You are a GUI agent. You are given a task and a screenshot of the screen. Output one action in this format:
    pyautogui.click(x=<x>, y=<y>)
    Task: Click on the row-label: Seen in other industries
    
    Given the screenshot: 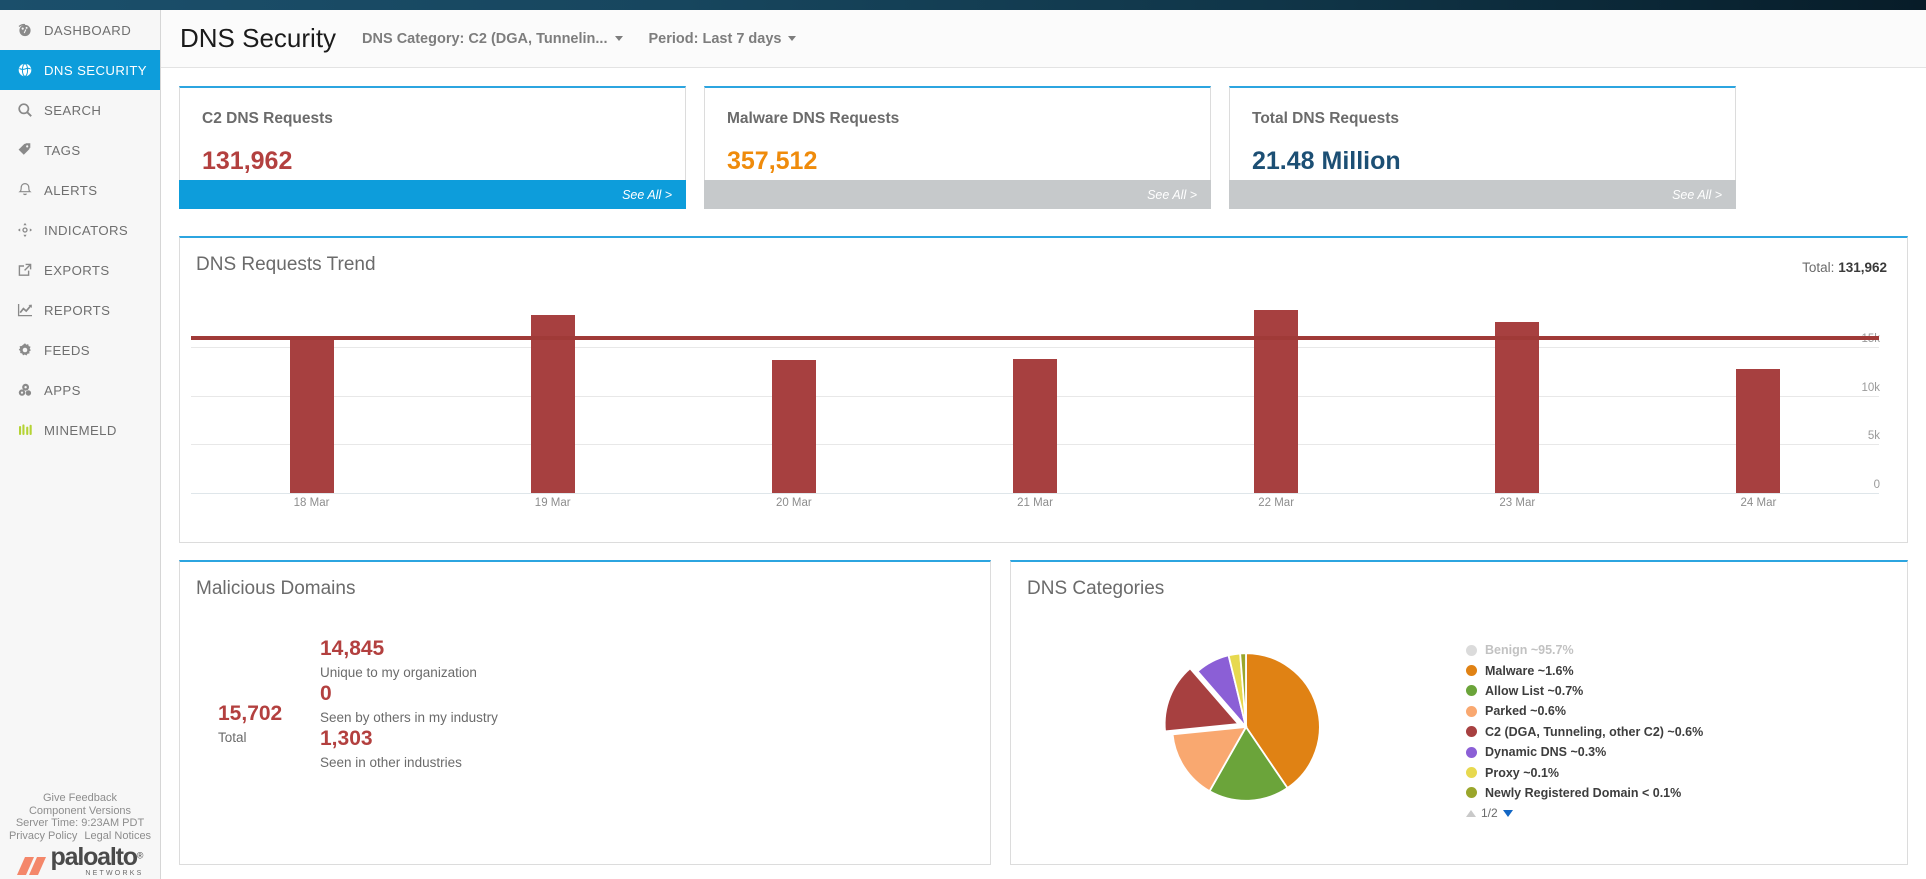 What is the action you would take?
    pyautogui.click(x=391, y=762)
    